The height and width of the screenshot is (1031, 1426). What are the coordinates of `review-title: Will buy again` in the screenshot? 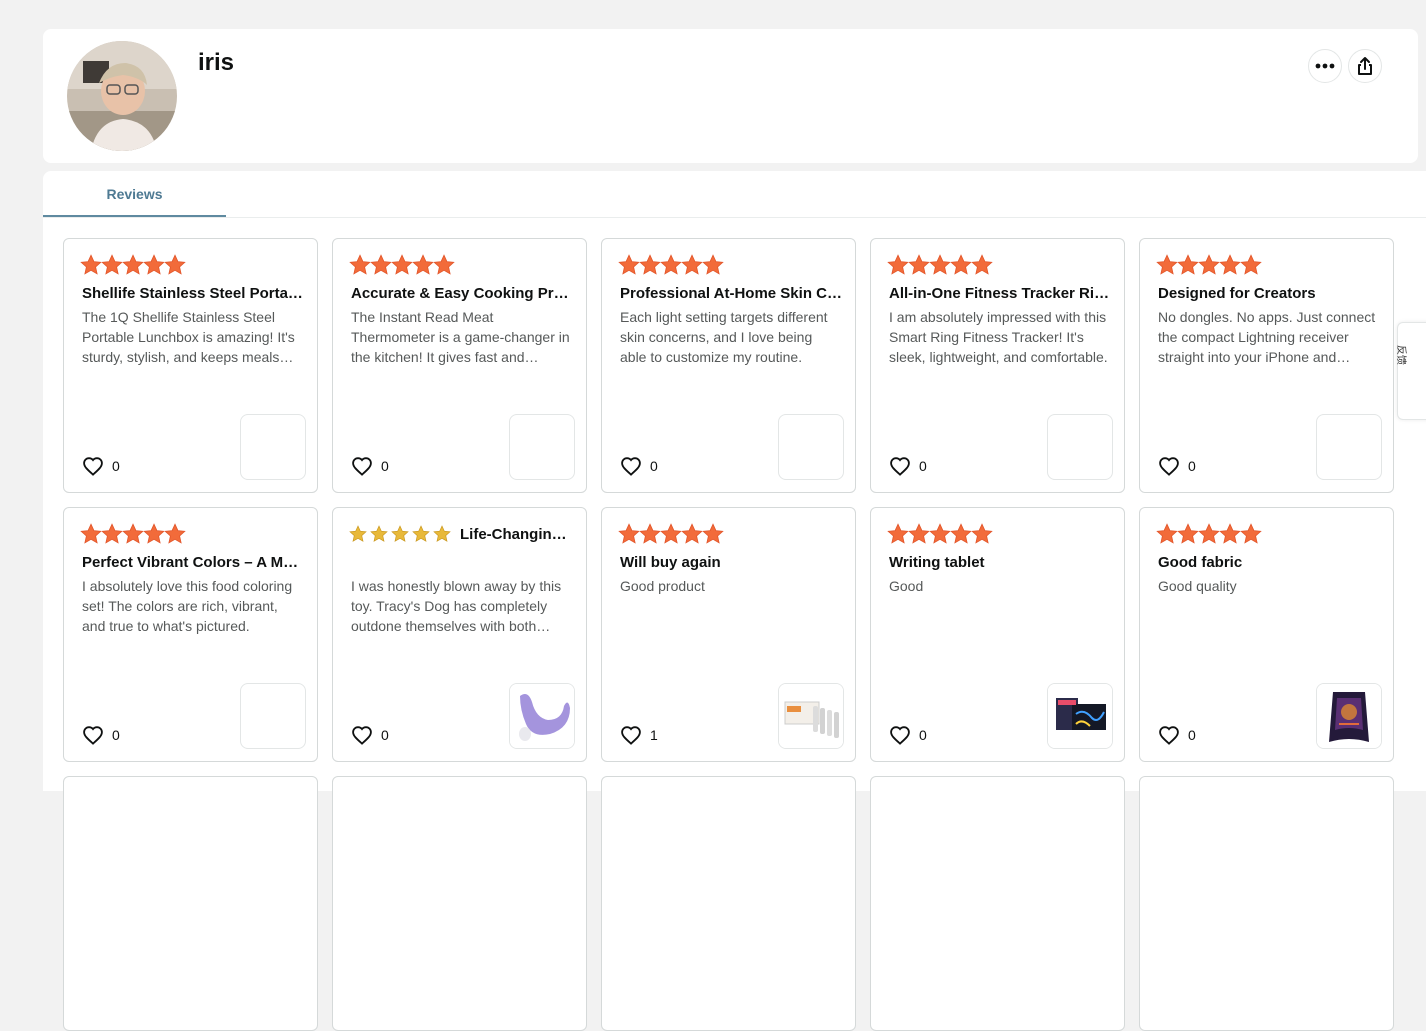 It's located at (670, 562).